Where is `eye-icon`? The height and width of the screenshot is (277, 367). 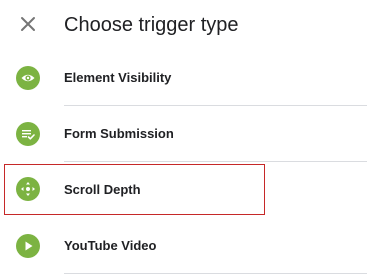 eye-icon is located at coordinates (28, 78).